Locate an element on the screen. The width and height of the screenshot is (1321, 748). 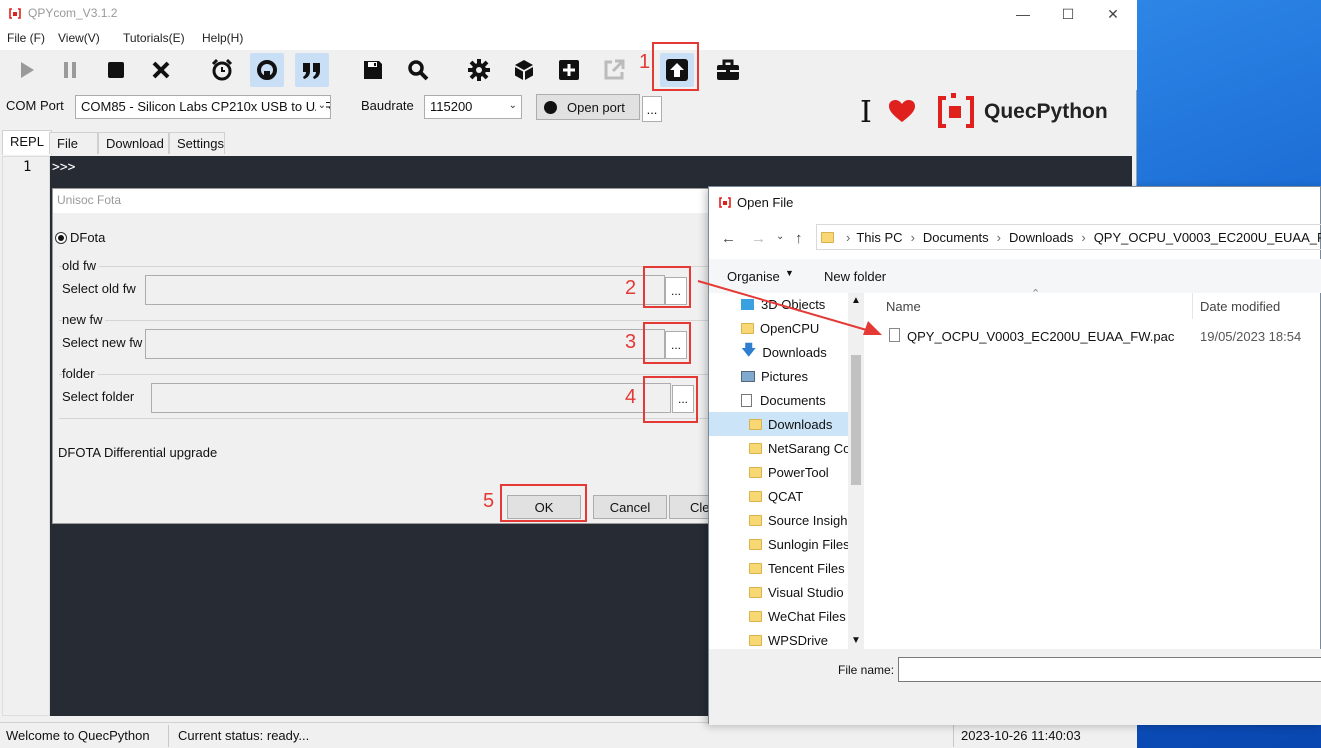
column-header-name: Name is located at coordinates (903, 306).